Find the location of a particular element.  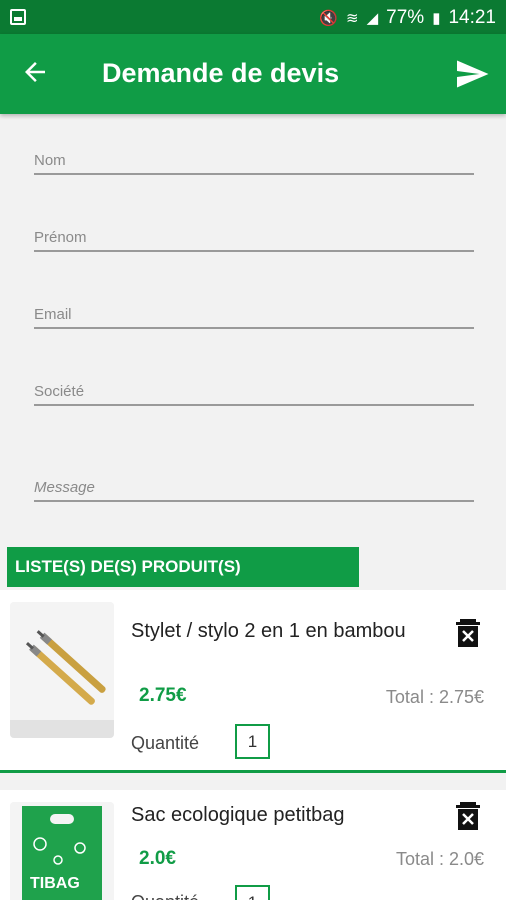

product-price: 2.0€ is located at coordinates (157, 858).